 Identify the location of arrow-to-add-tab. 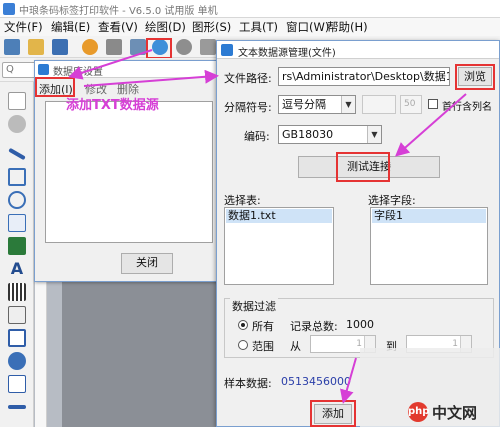
(110, 64).